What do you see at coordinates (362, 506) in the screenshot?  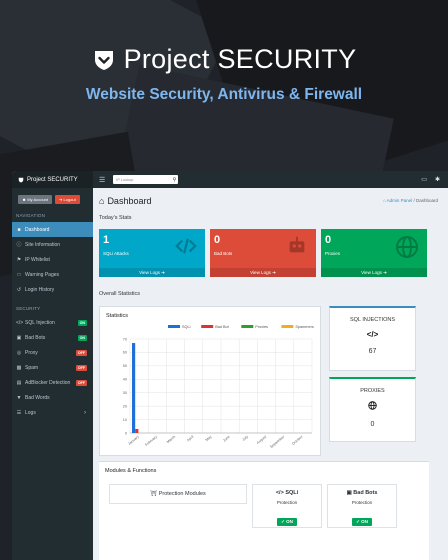 I see `module-card-bad-bots: ▣ Bad Bots Protection ✓ ON` at bounding box center [362, 506].